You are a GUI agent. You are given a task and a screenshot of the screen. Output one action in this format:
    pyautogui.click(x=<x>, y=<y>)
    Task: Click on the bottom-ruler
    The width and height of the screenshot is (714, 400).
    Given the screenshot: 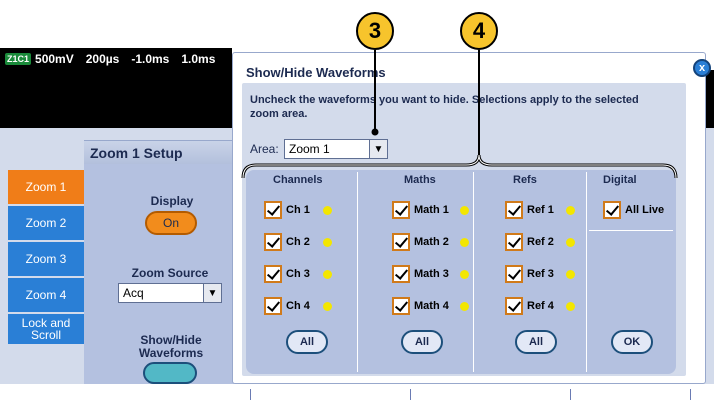 What is the action you would take?
    pyautogui.click(x=357, y=392)
    